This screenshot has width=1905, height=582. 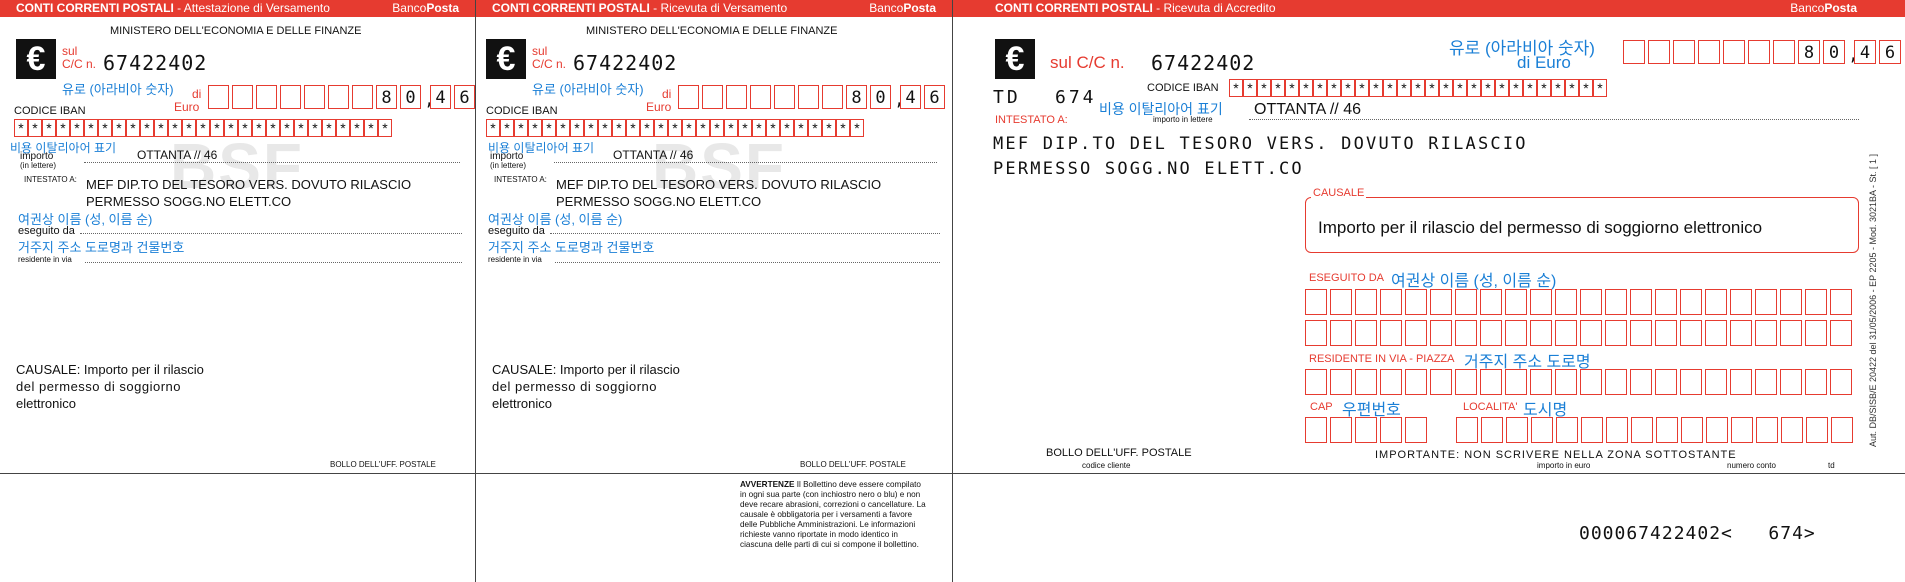 I want to click on city-boxes, so click(x=1656, y=430).